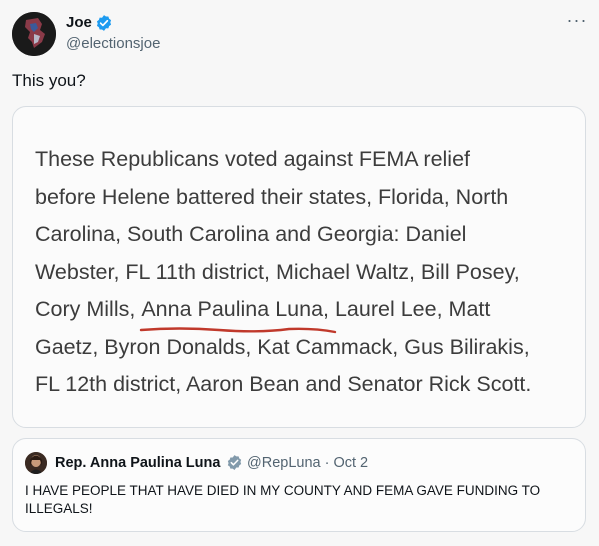  Describe the element at coordinates (238, 329) in the screenshot. I see `red-underline` at that location.